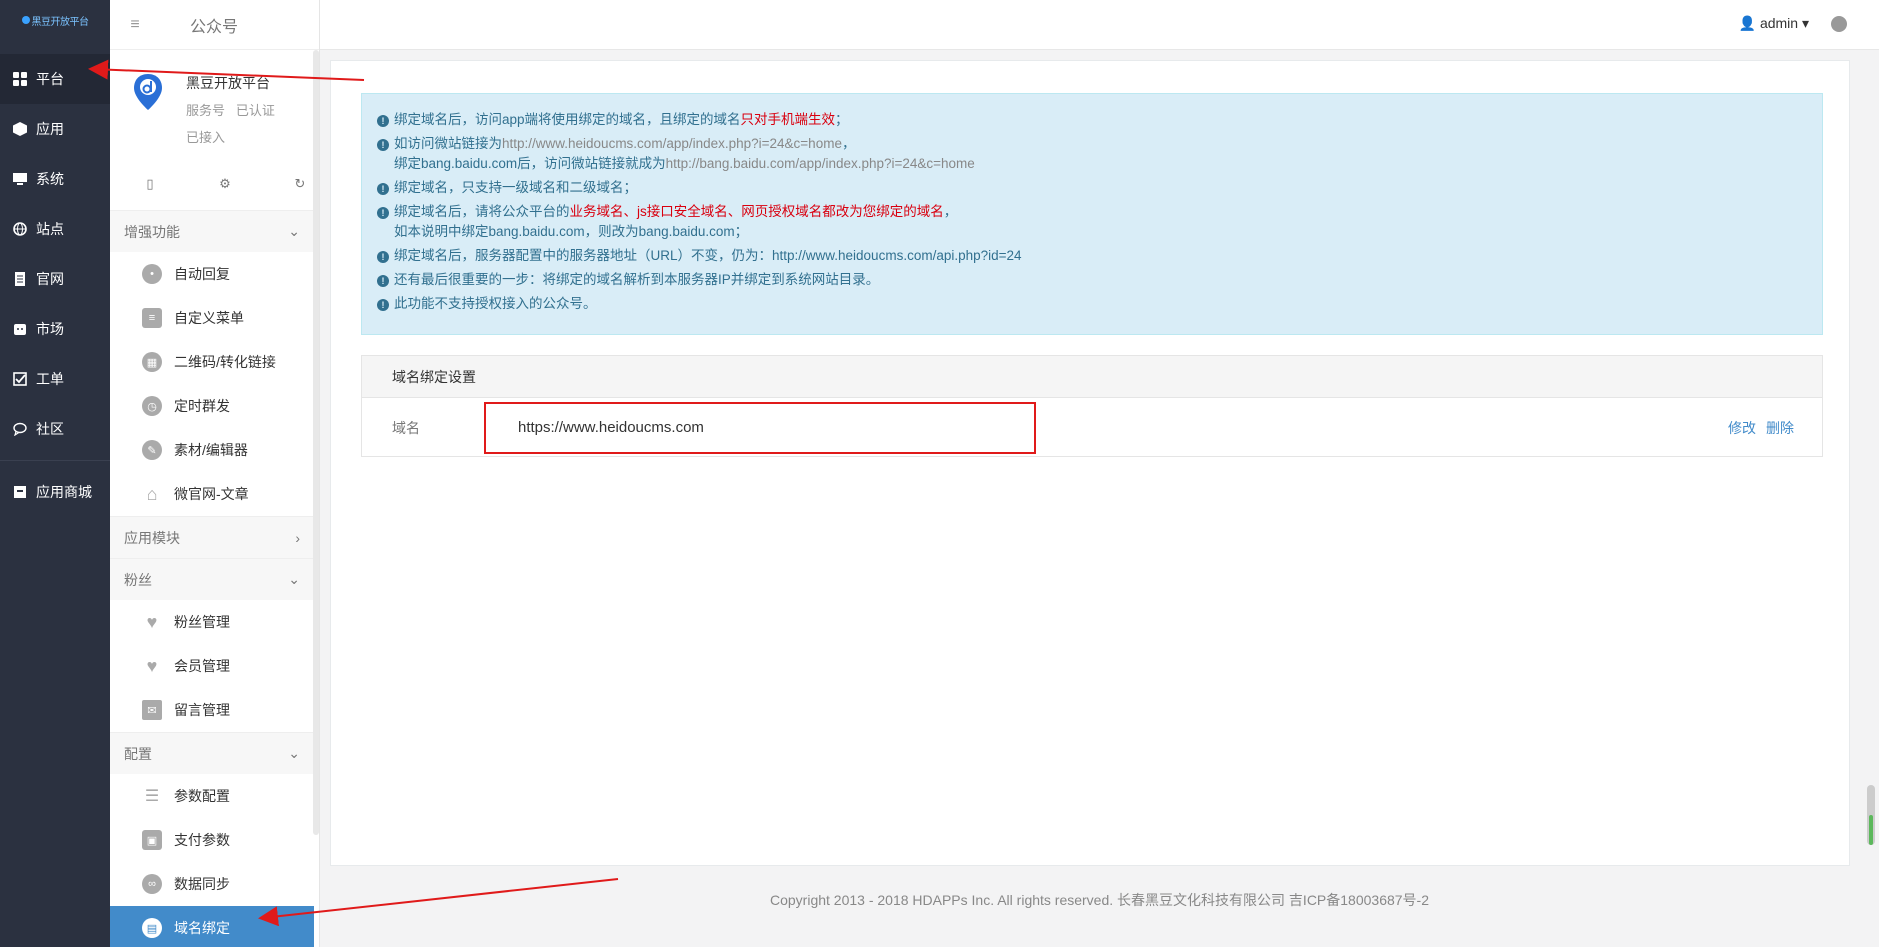  What do you see at coordinates (20, 492) in the screenshot?
I see `store-icon` at bounding box center [20, 492].